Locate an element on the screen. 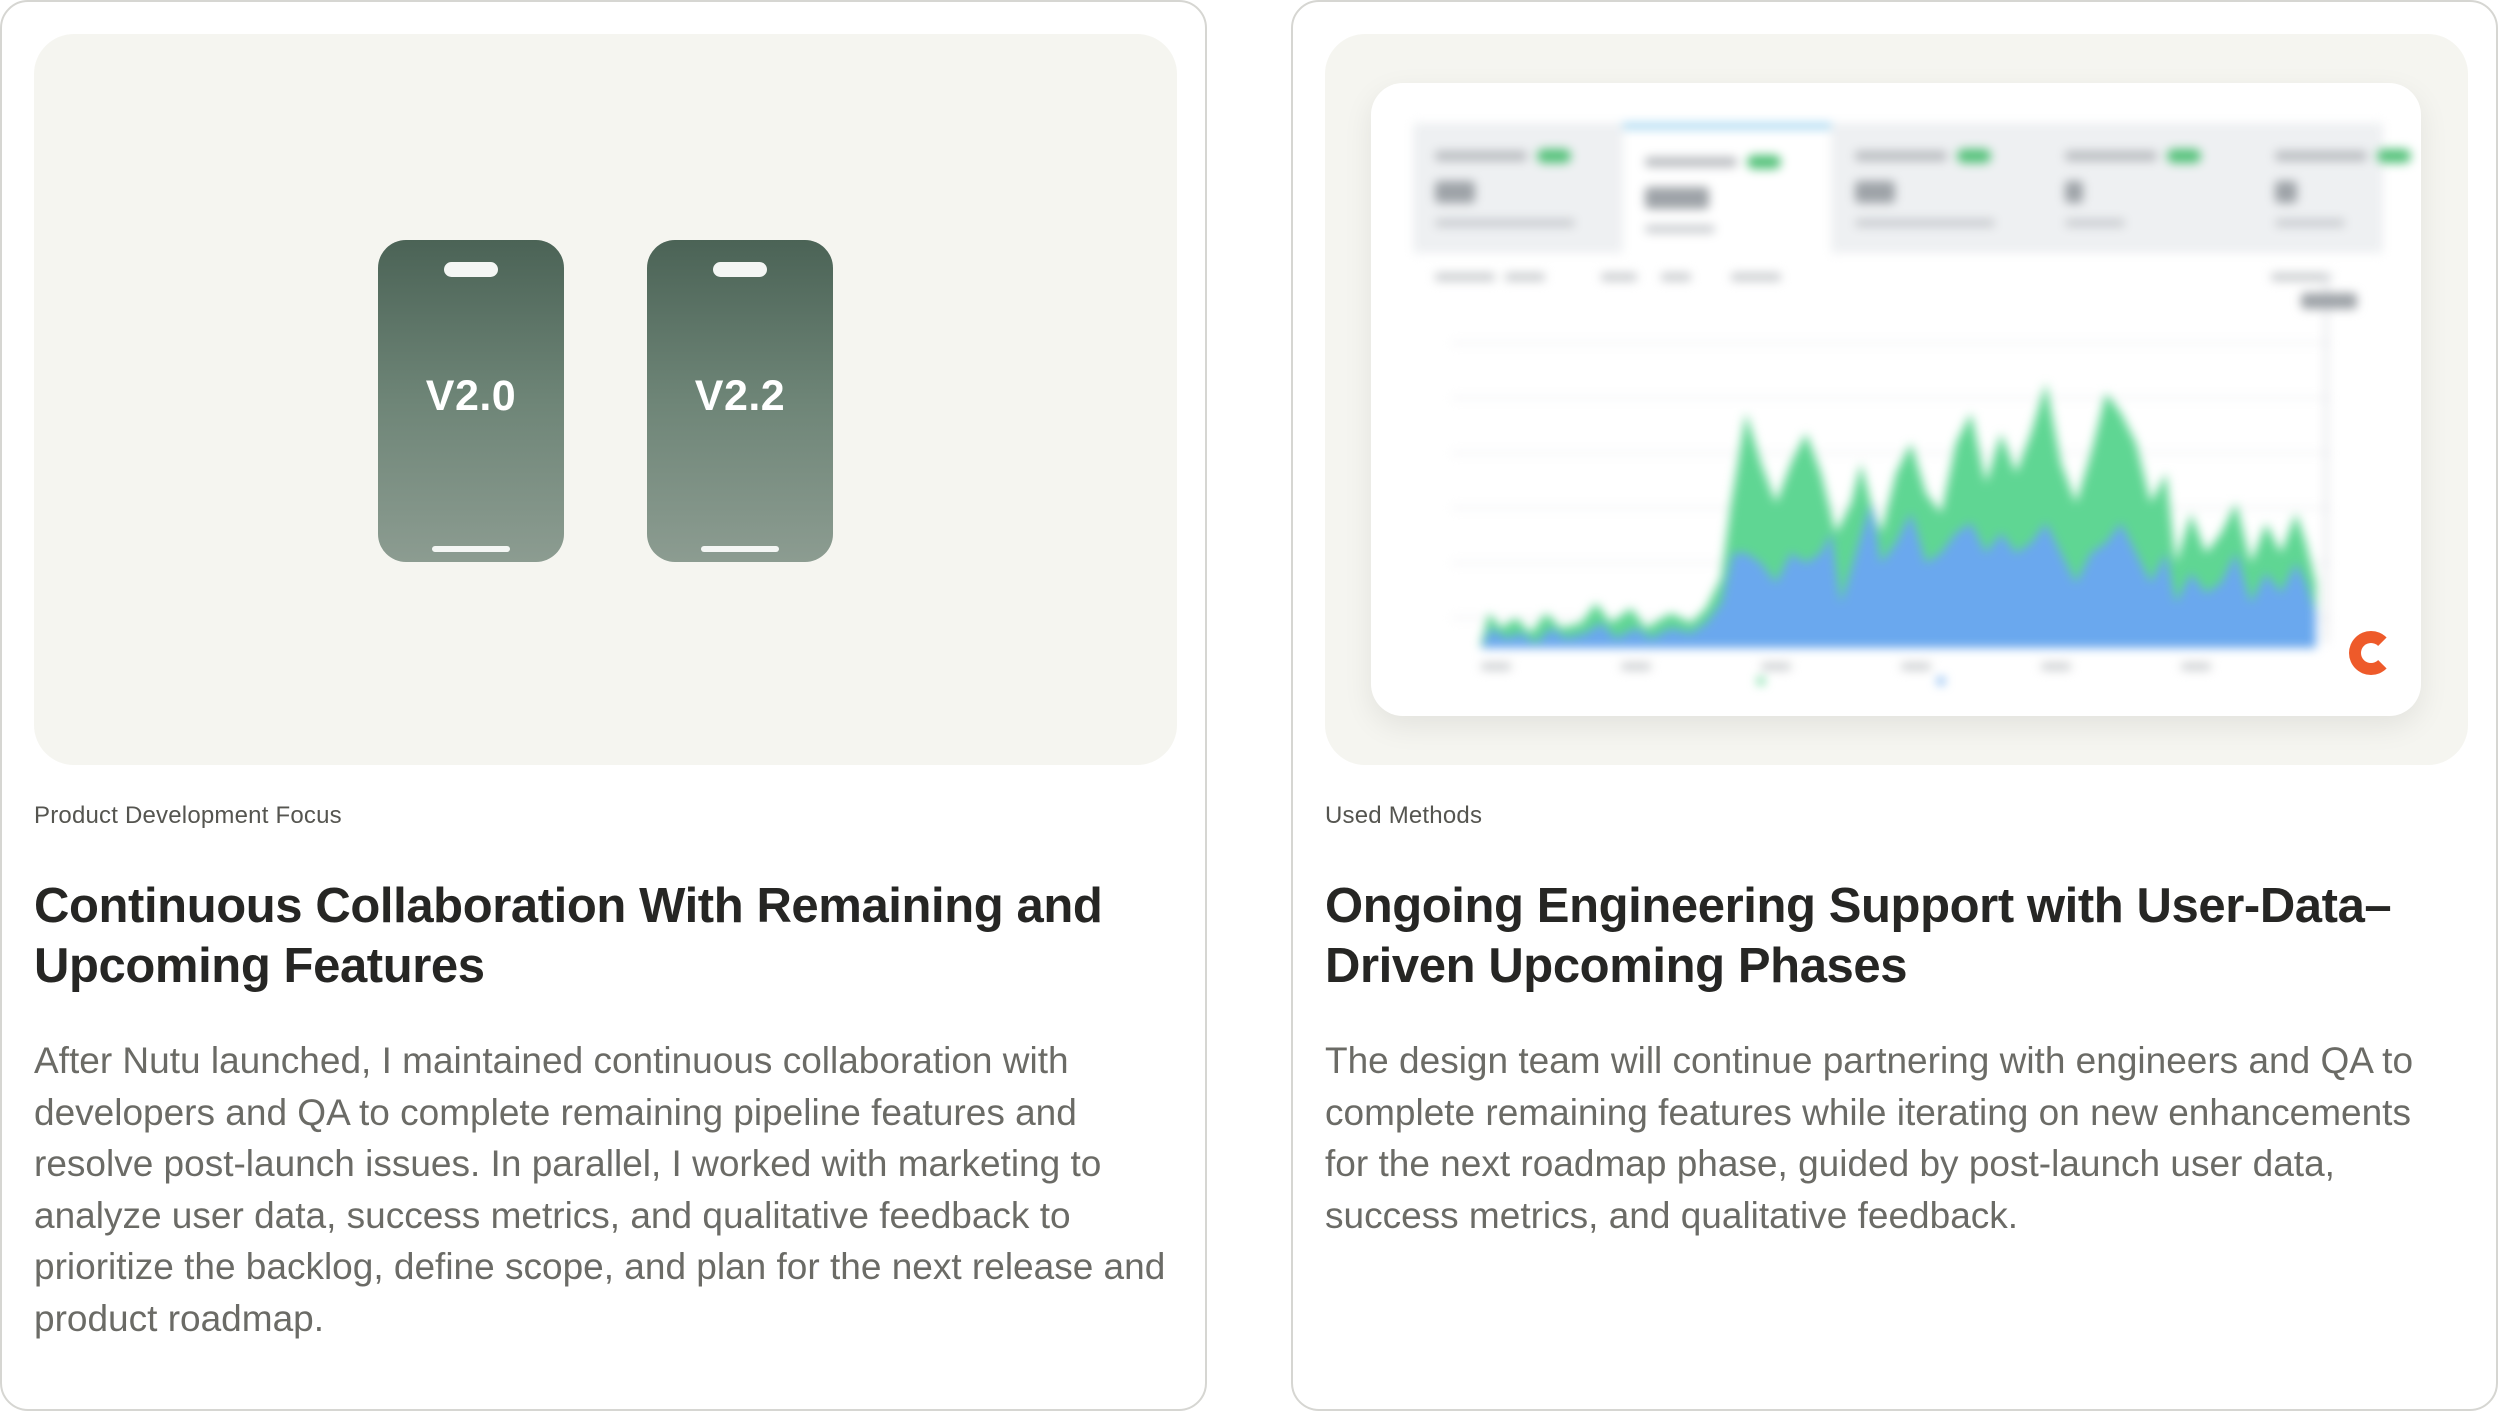  area-chart is located at coordinates (1896, 479).